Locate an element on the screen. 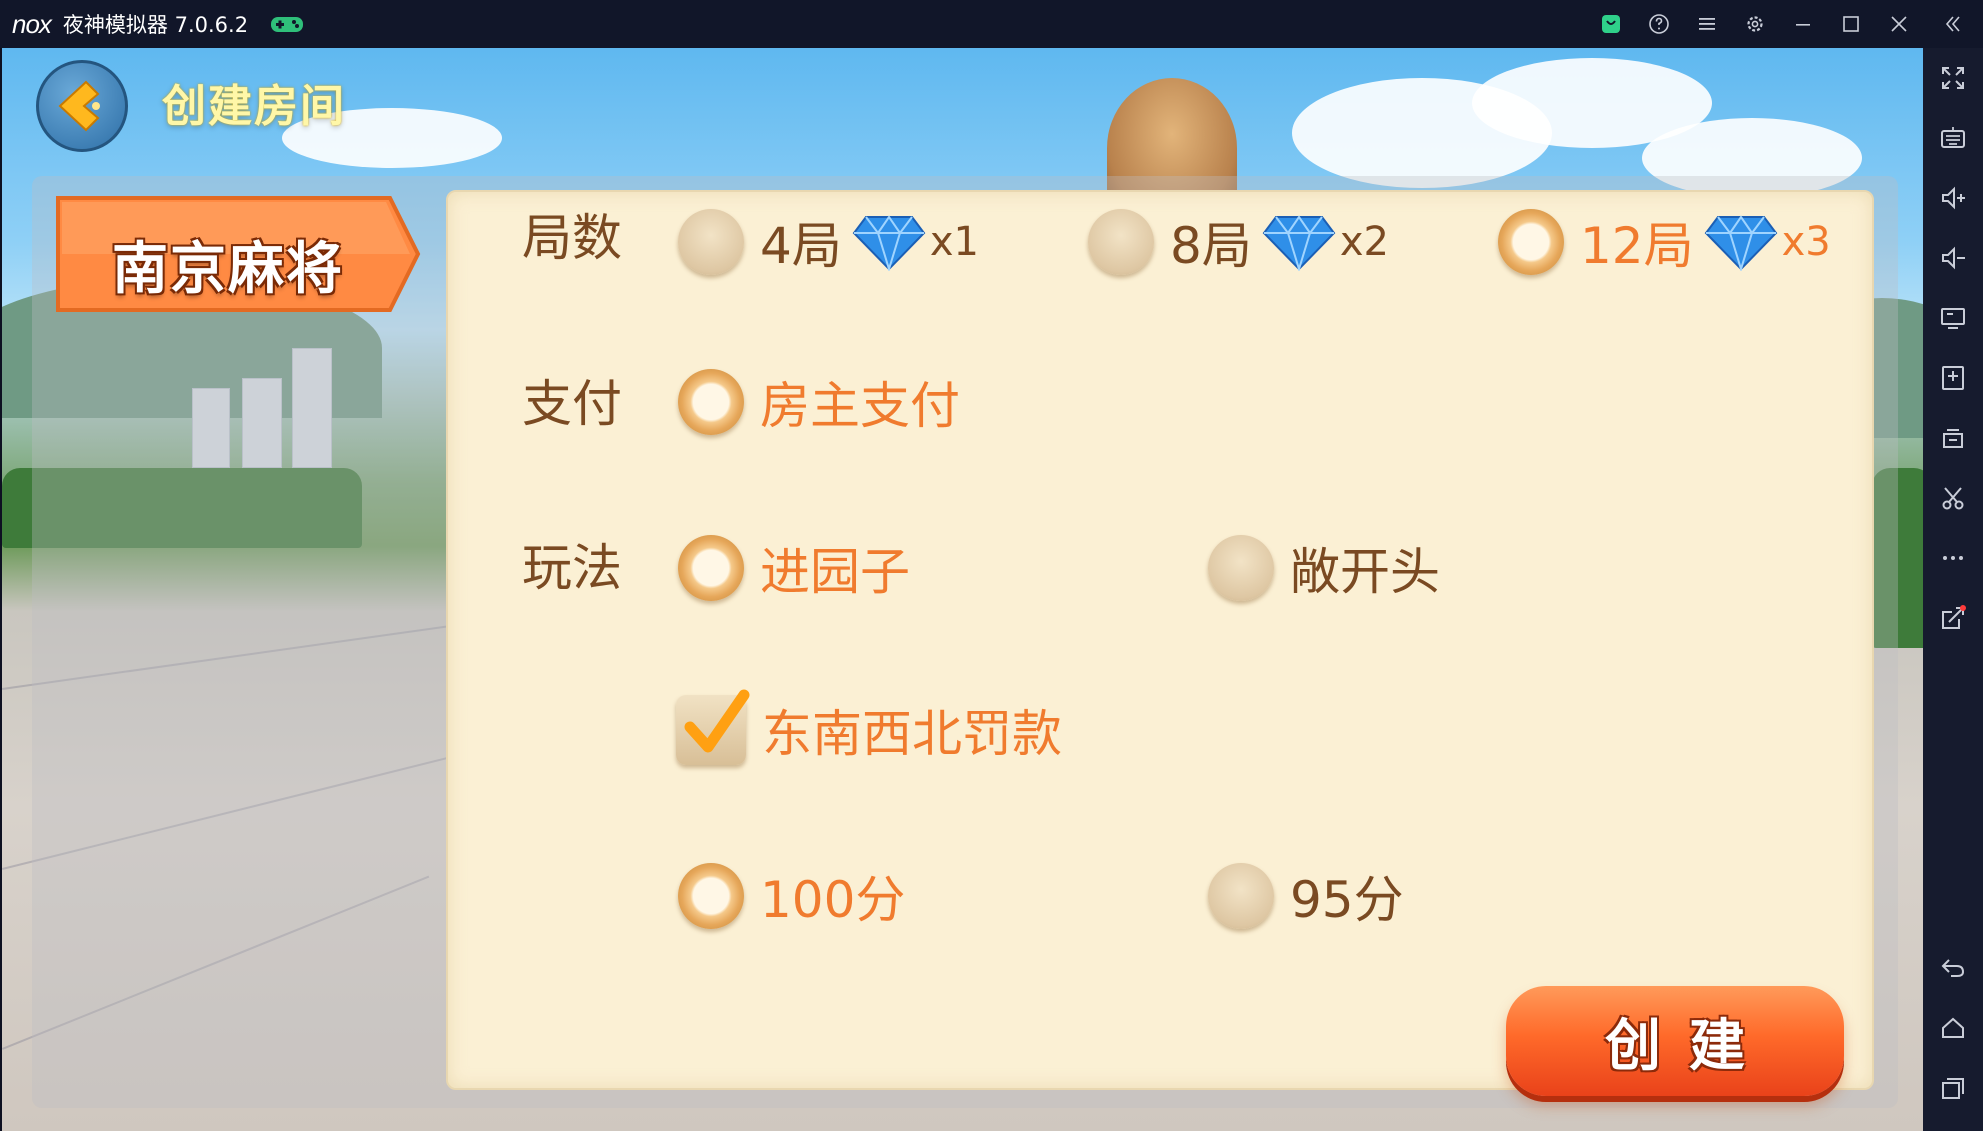 This screenshot has height=1131, width=1983. option-label: 房主支付 is located at coordinates (860, 406).